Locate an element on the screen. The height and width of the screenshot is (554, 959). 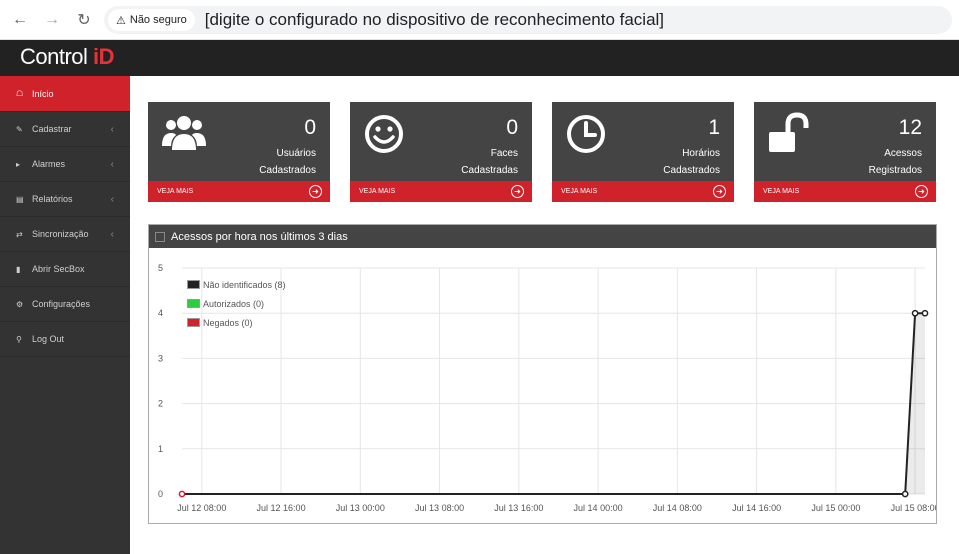
legend-label: Autorizados (0) is located at coordinates (234, 303).